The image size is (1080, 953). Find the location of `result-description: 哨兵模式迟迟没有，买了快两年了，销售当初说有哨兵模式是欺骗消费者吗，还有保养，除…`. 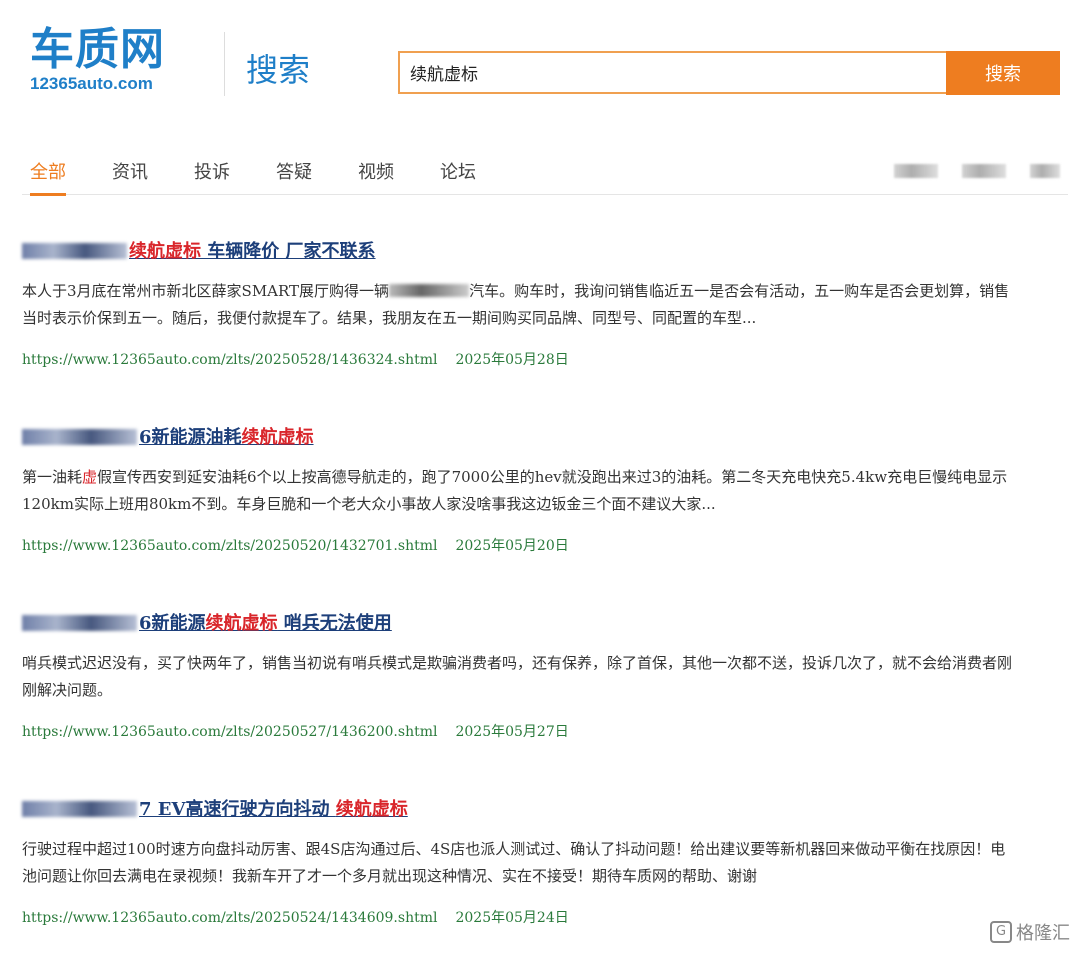

result-description: 哨兵模式迟迟没有，买了快两年了，销售当初说有哨兵模式是欺骗消费者吗，还有保养，除… is located at coordinates (517, 676).